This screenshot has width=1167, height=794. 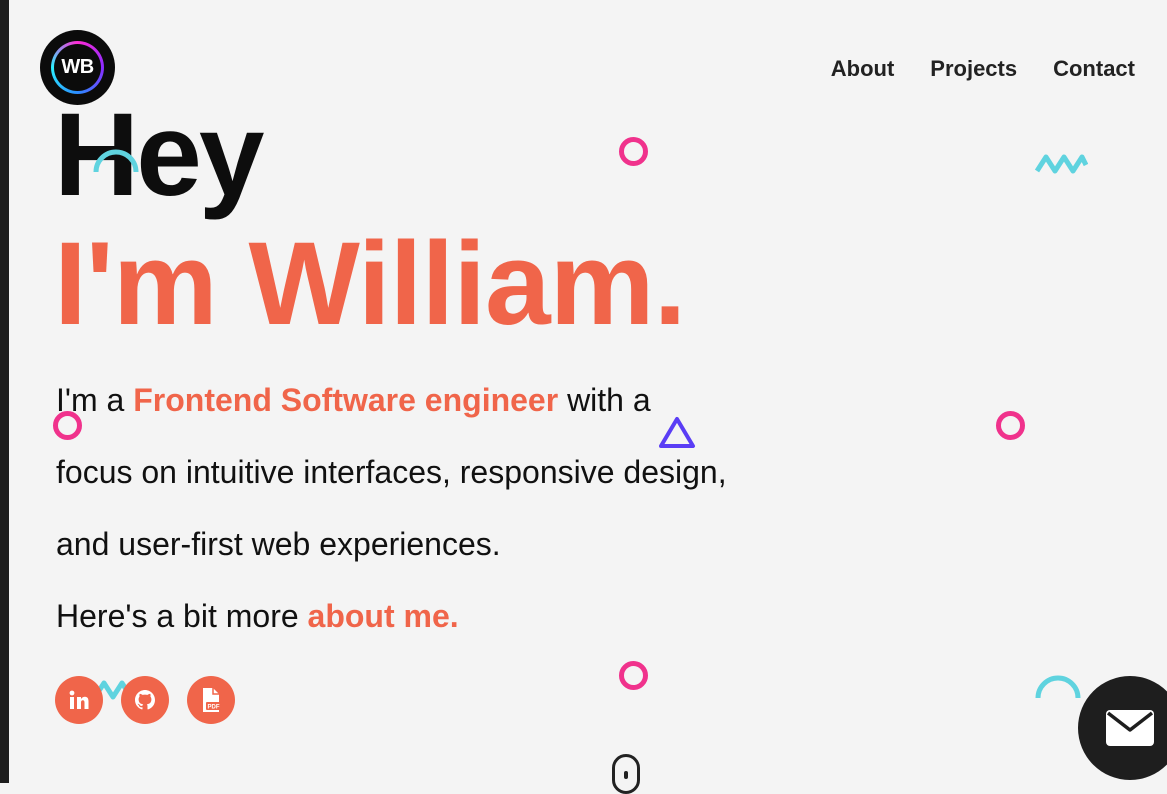 I want to click on github-button, so click(x=145, y=700).